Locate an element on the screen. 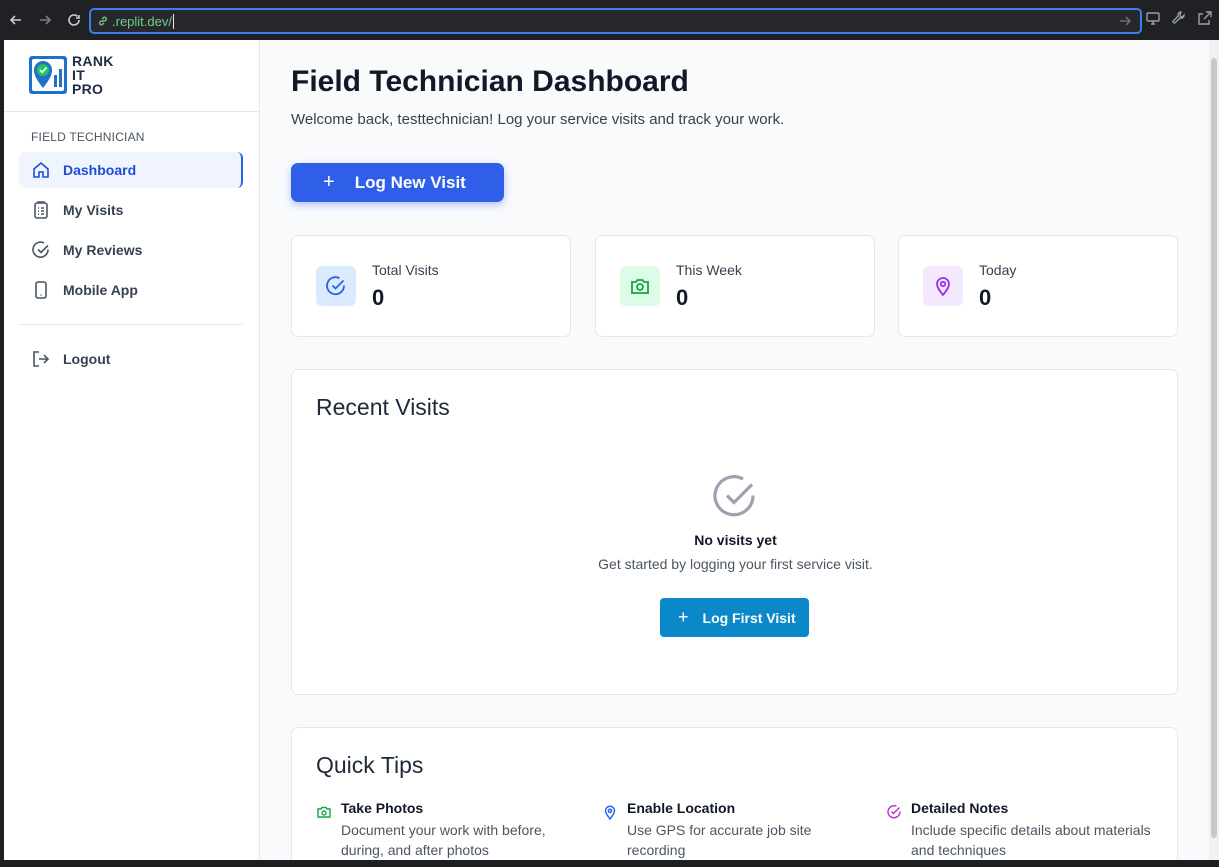 The width and height of the screenshot is (1219, 867). stat-card-this-week: This Week 0 is located at coordinates (735, 286).